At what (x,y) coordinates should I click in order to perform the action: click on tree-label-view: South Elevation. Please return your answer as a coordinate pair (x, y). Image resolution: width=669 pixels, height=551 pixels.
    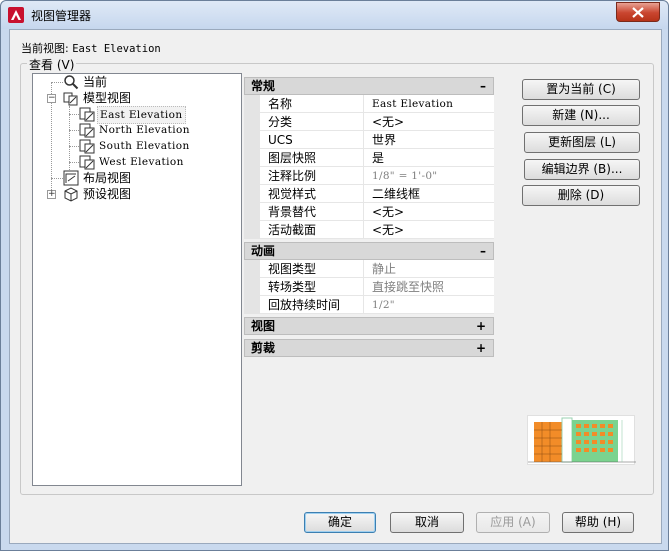
    Looking at the image, I should click on (144, 146).